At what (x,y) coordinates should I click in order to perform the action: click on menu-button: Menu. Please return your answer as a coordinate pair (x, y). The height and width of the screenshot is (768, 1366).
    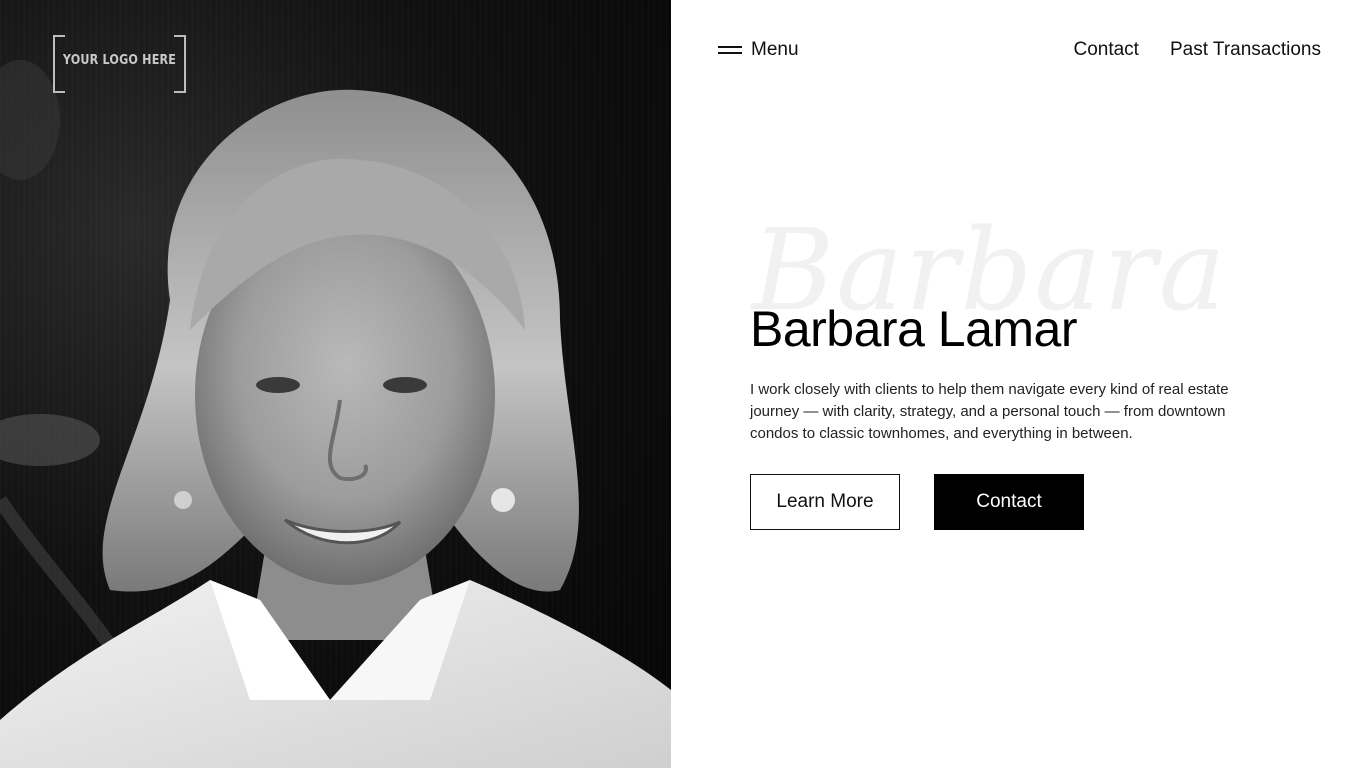
    Looking at the image, I should click on (758, 50).